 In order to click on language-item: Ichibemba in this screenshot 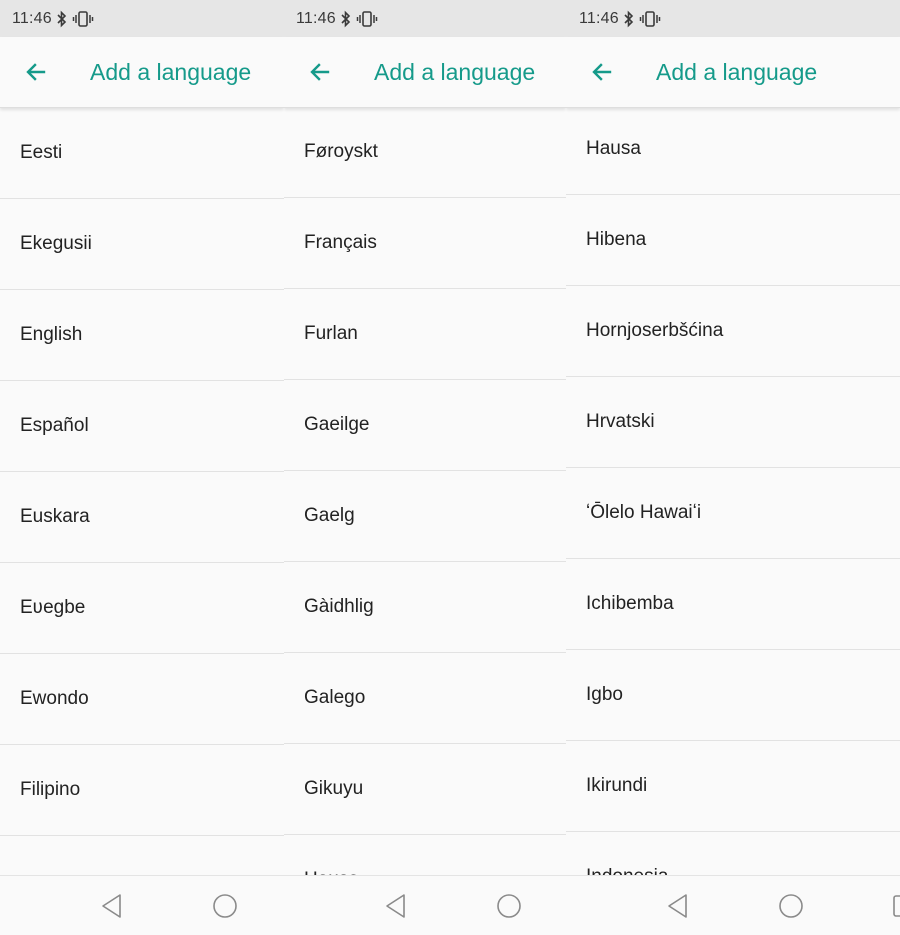, I will do `click(733, 604)`.